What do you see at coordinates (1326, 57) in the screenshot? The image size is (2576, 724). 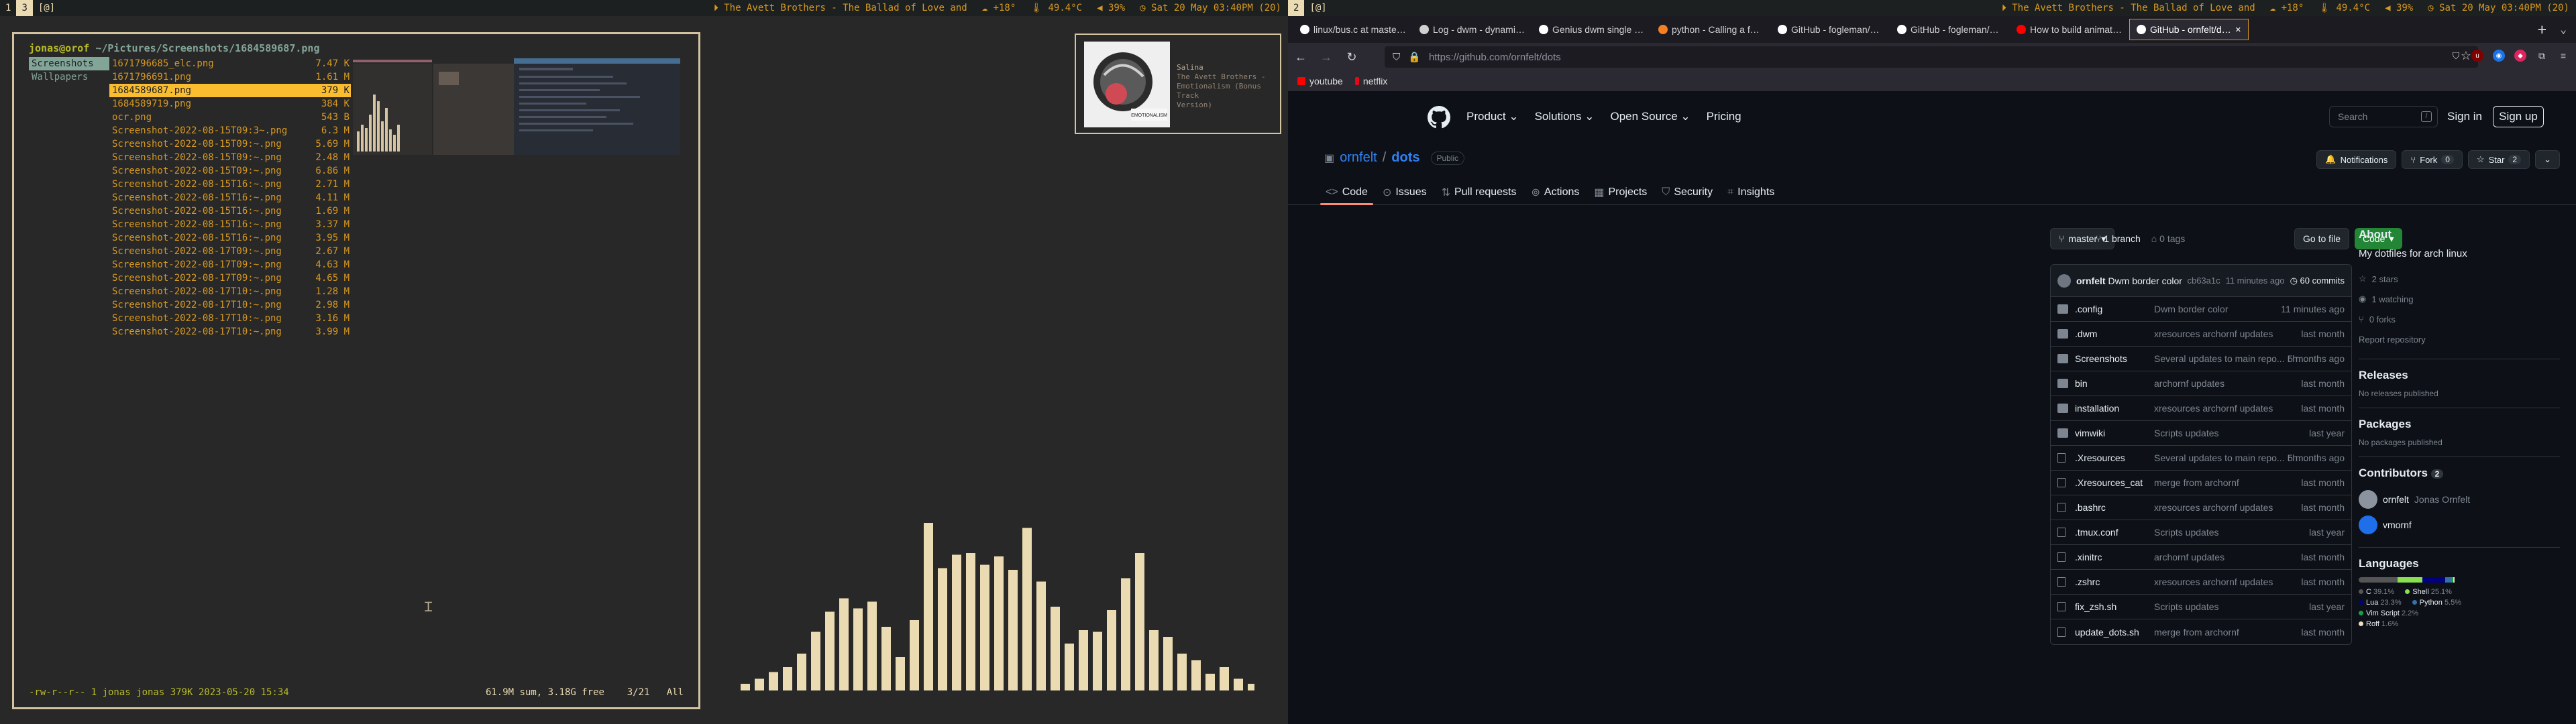 I see `forward-arrow-icon: →` at bounding box center [1326, 57].